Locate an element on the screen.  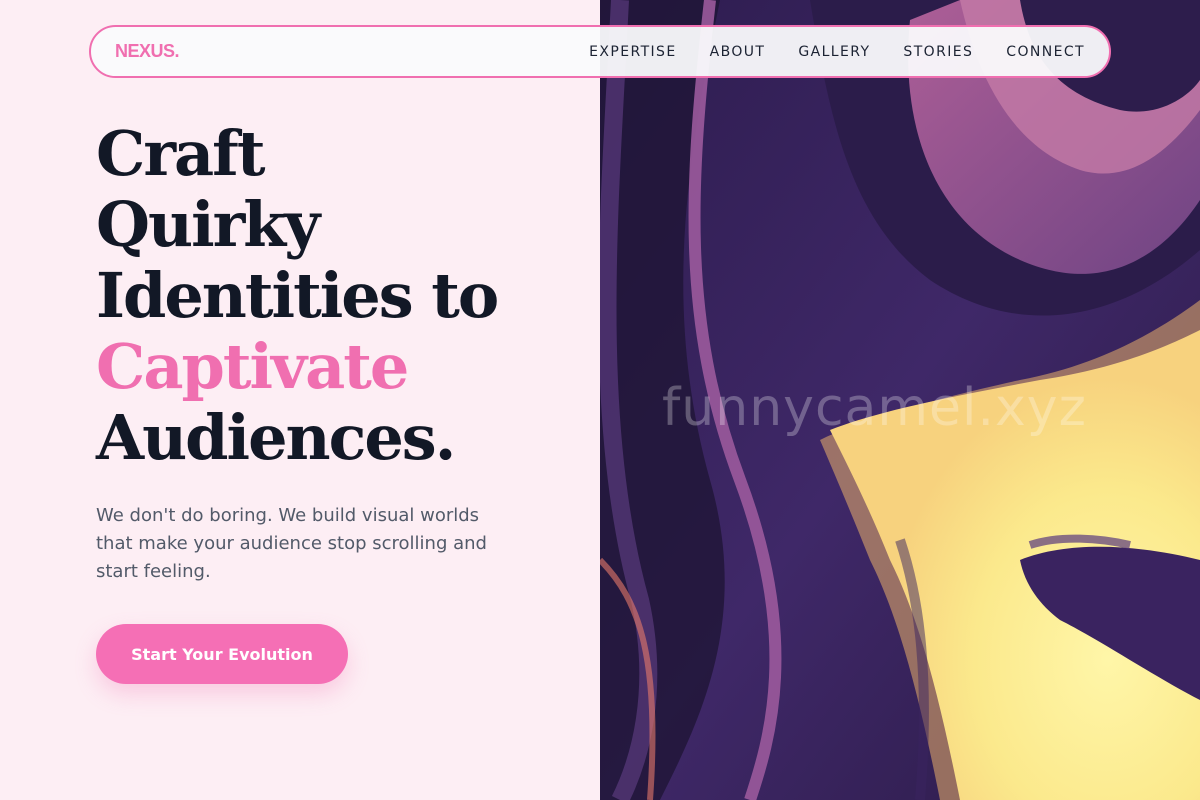
headline-highlight: Captivate is located at coordinates (252, 366).